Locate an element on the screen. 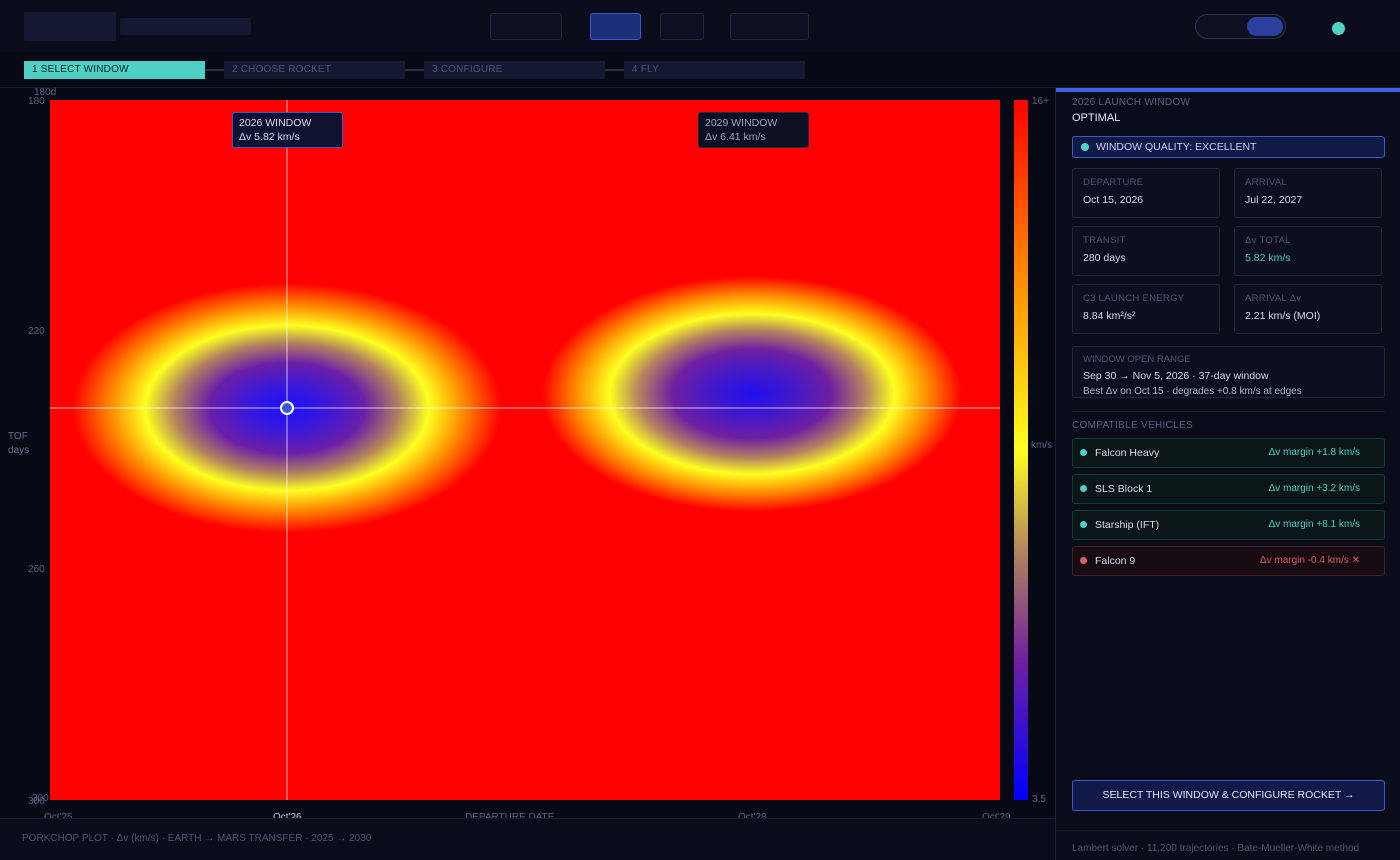 This screenshot has height=860, width=1400. y-tick: 220 is located at coordinates (36, 331).